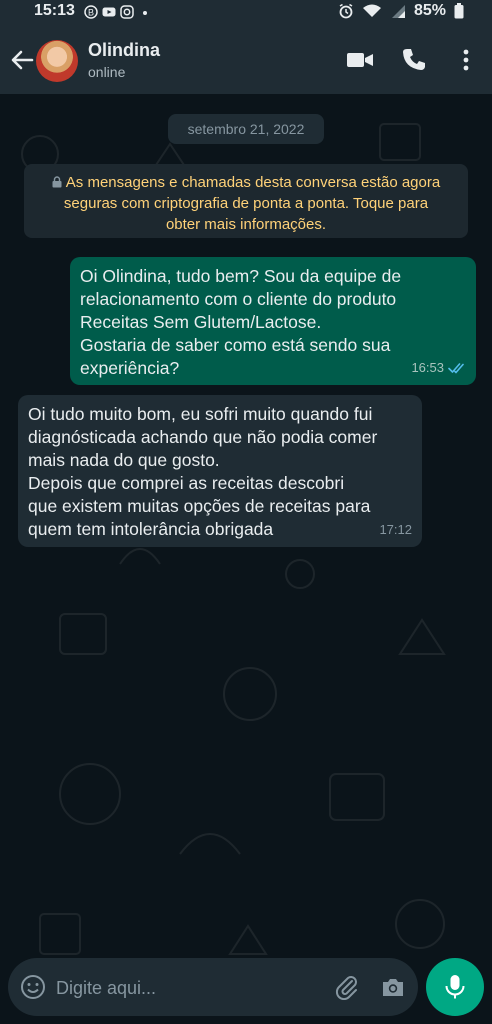 The height and width of the screenshot is (1024, 492). What do you see at coordinates (57, 61) in the screenshot?
I see `contact-avatar` at bounding box center [57, 61].